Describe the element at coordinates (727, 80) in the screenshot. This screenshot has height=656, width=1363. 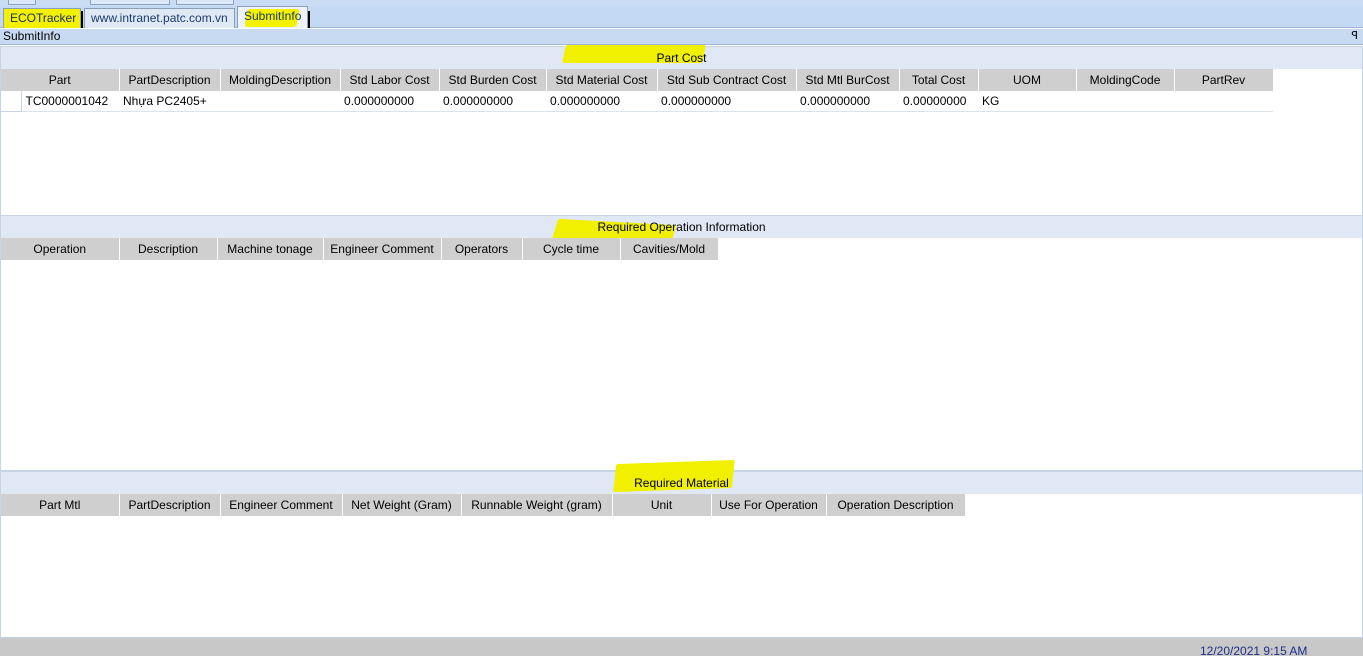
I see `column-header-std-sub-contract-cost: Std Sub Contract Cost` at that location.